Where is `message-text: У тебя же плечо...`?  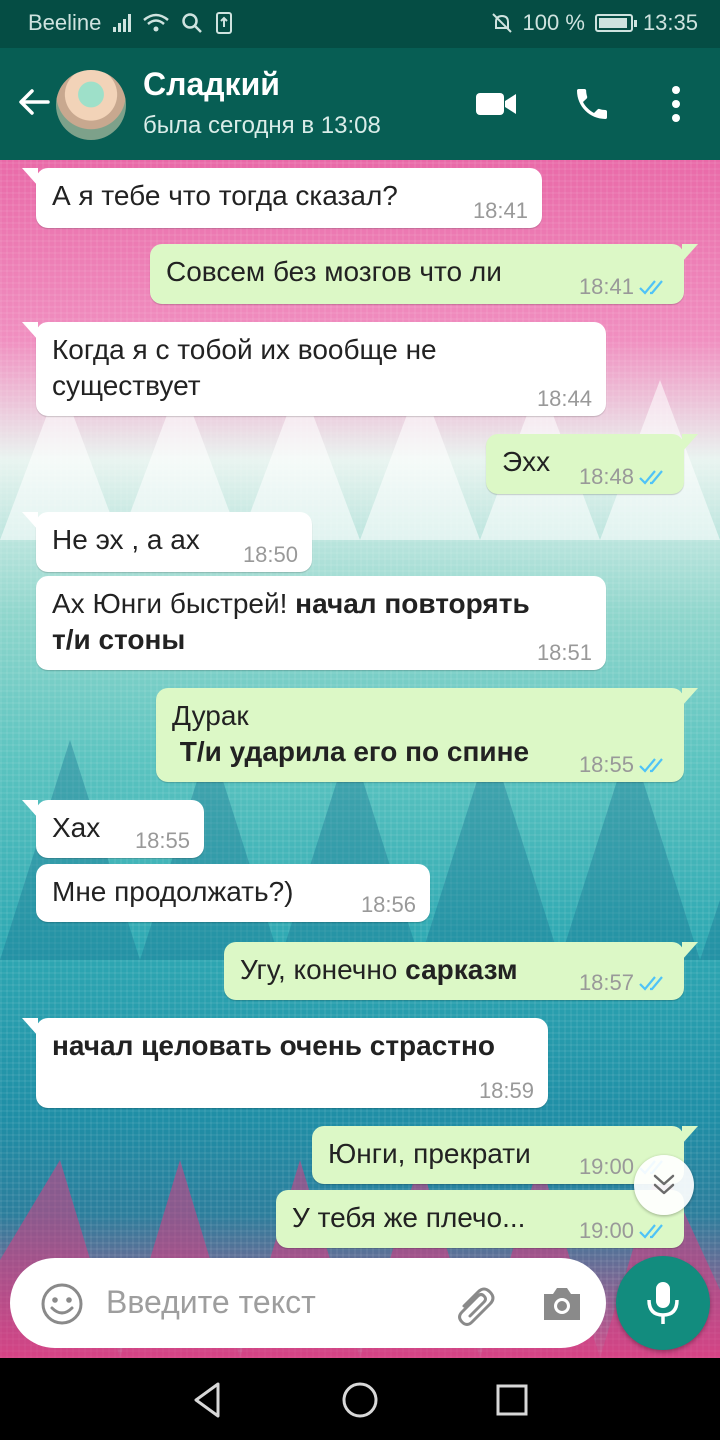
message-text: У тебя же плечо... is located at coordinates (409, 1217).